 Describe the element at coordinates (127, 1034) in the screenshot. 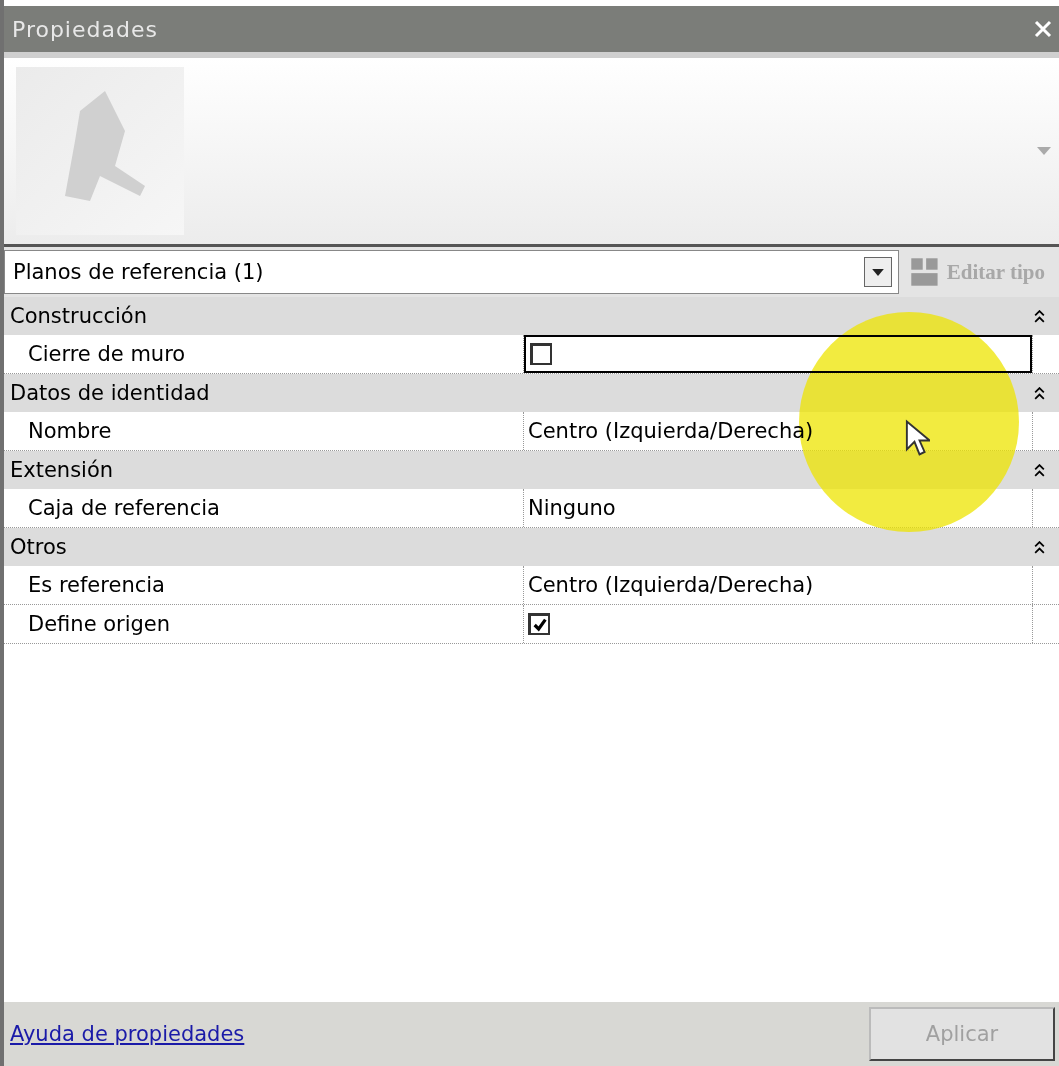

I see `help-link: Ayuda de propiedades` at that location.